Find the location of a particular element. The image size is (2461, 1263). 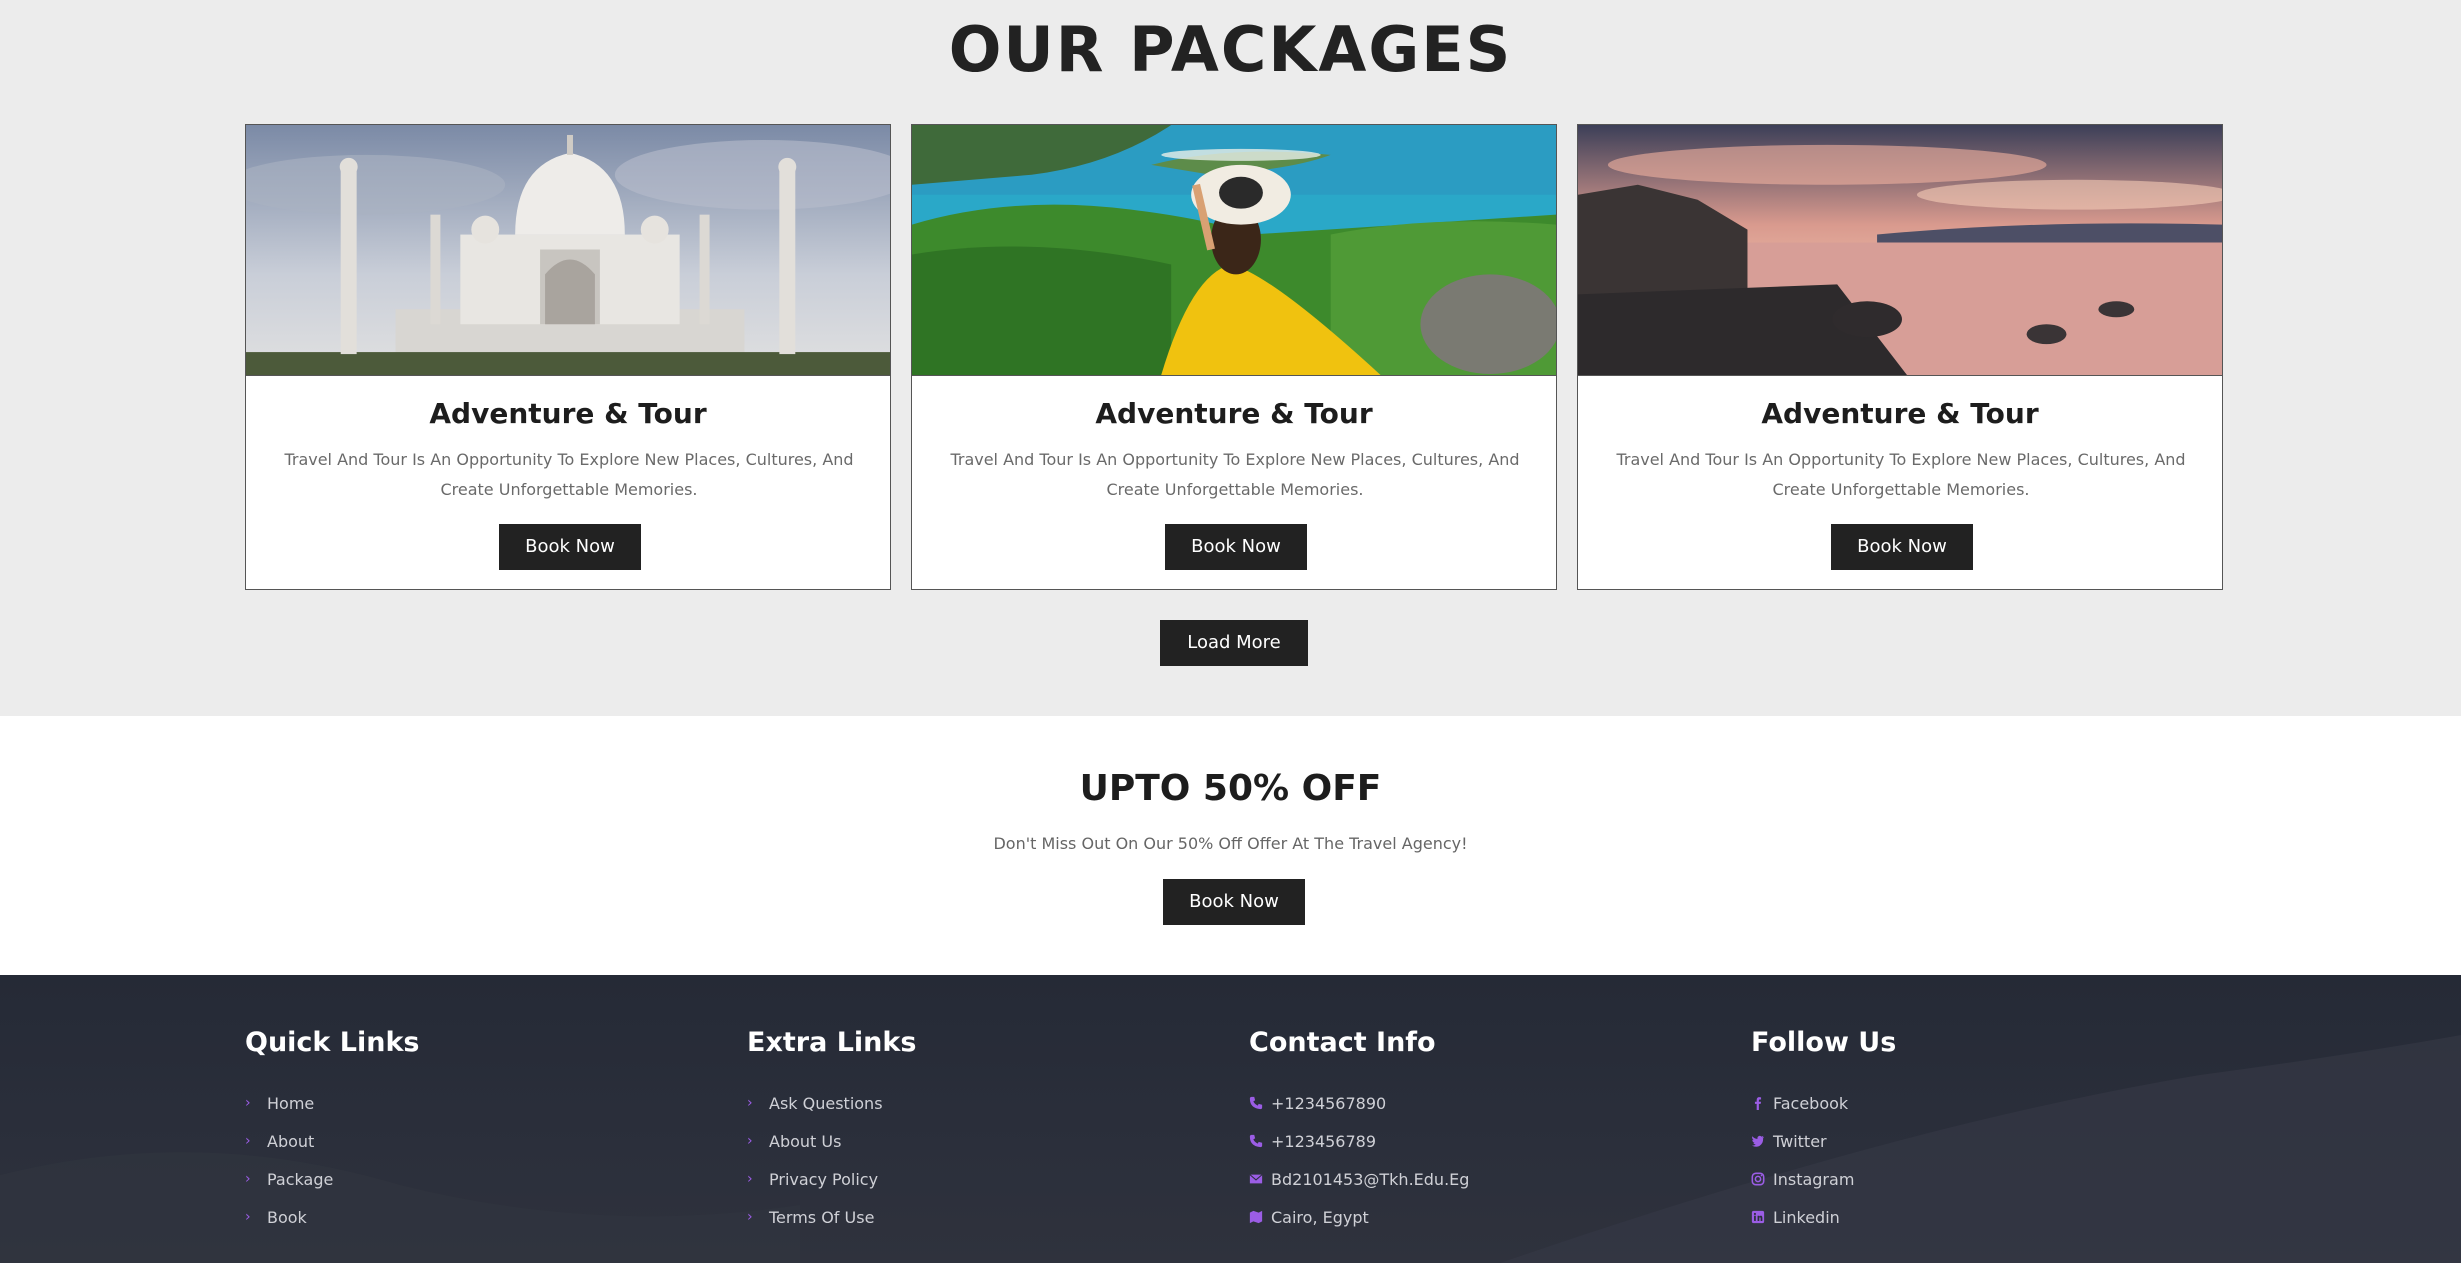

social-link-instagram: Instagram is located at coordinates (1961, 1179).